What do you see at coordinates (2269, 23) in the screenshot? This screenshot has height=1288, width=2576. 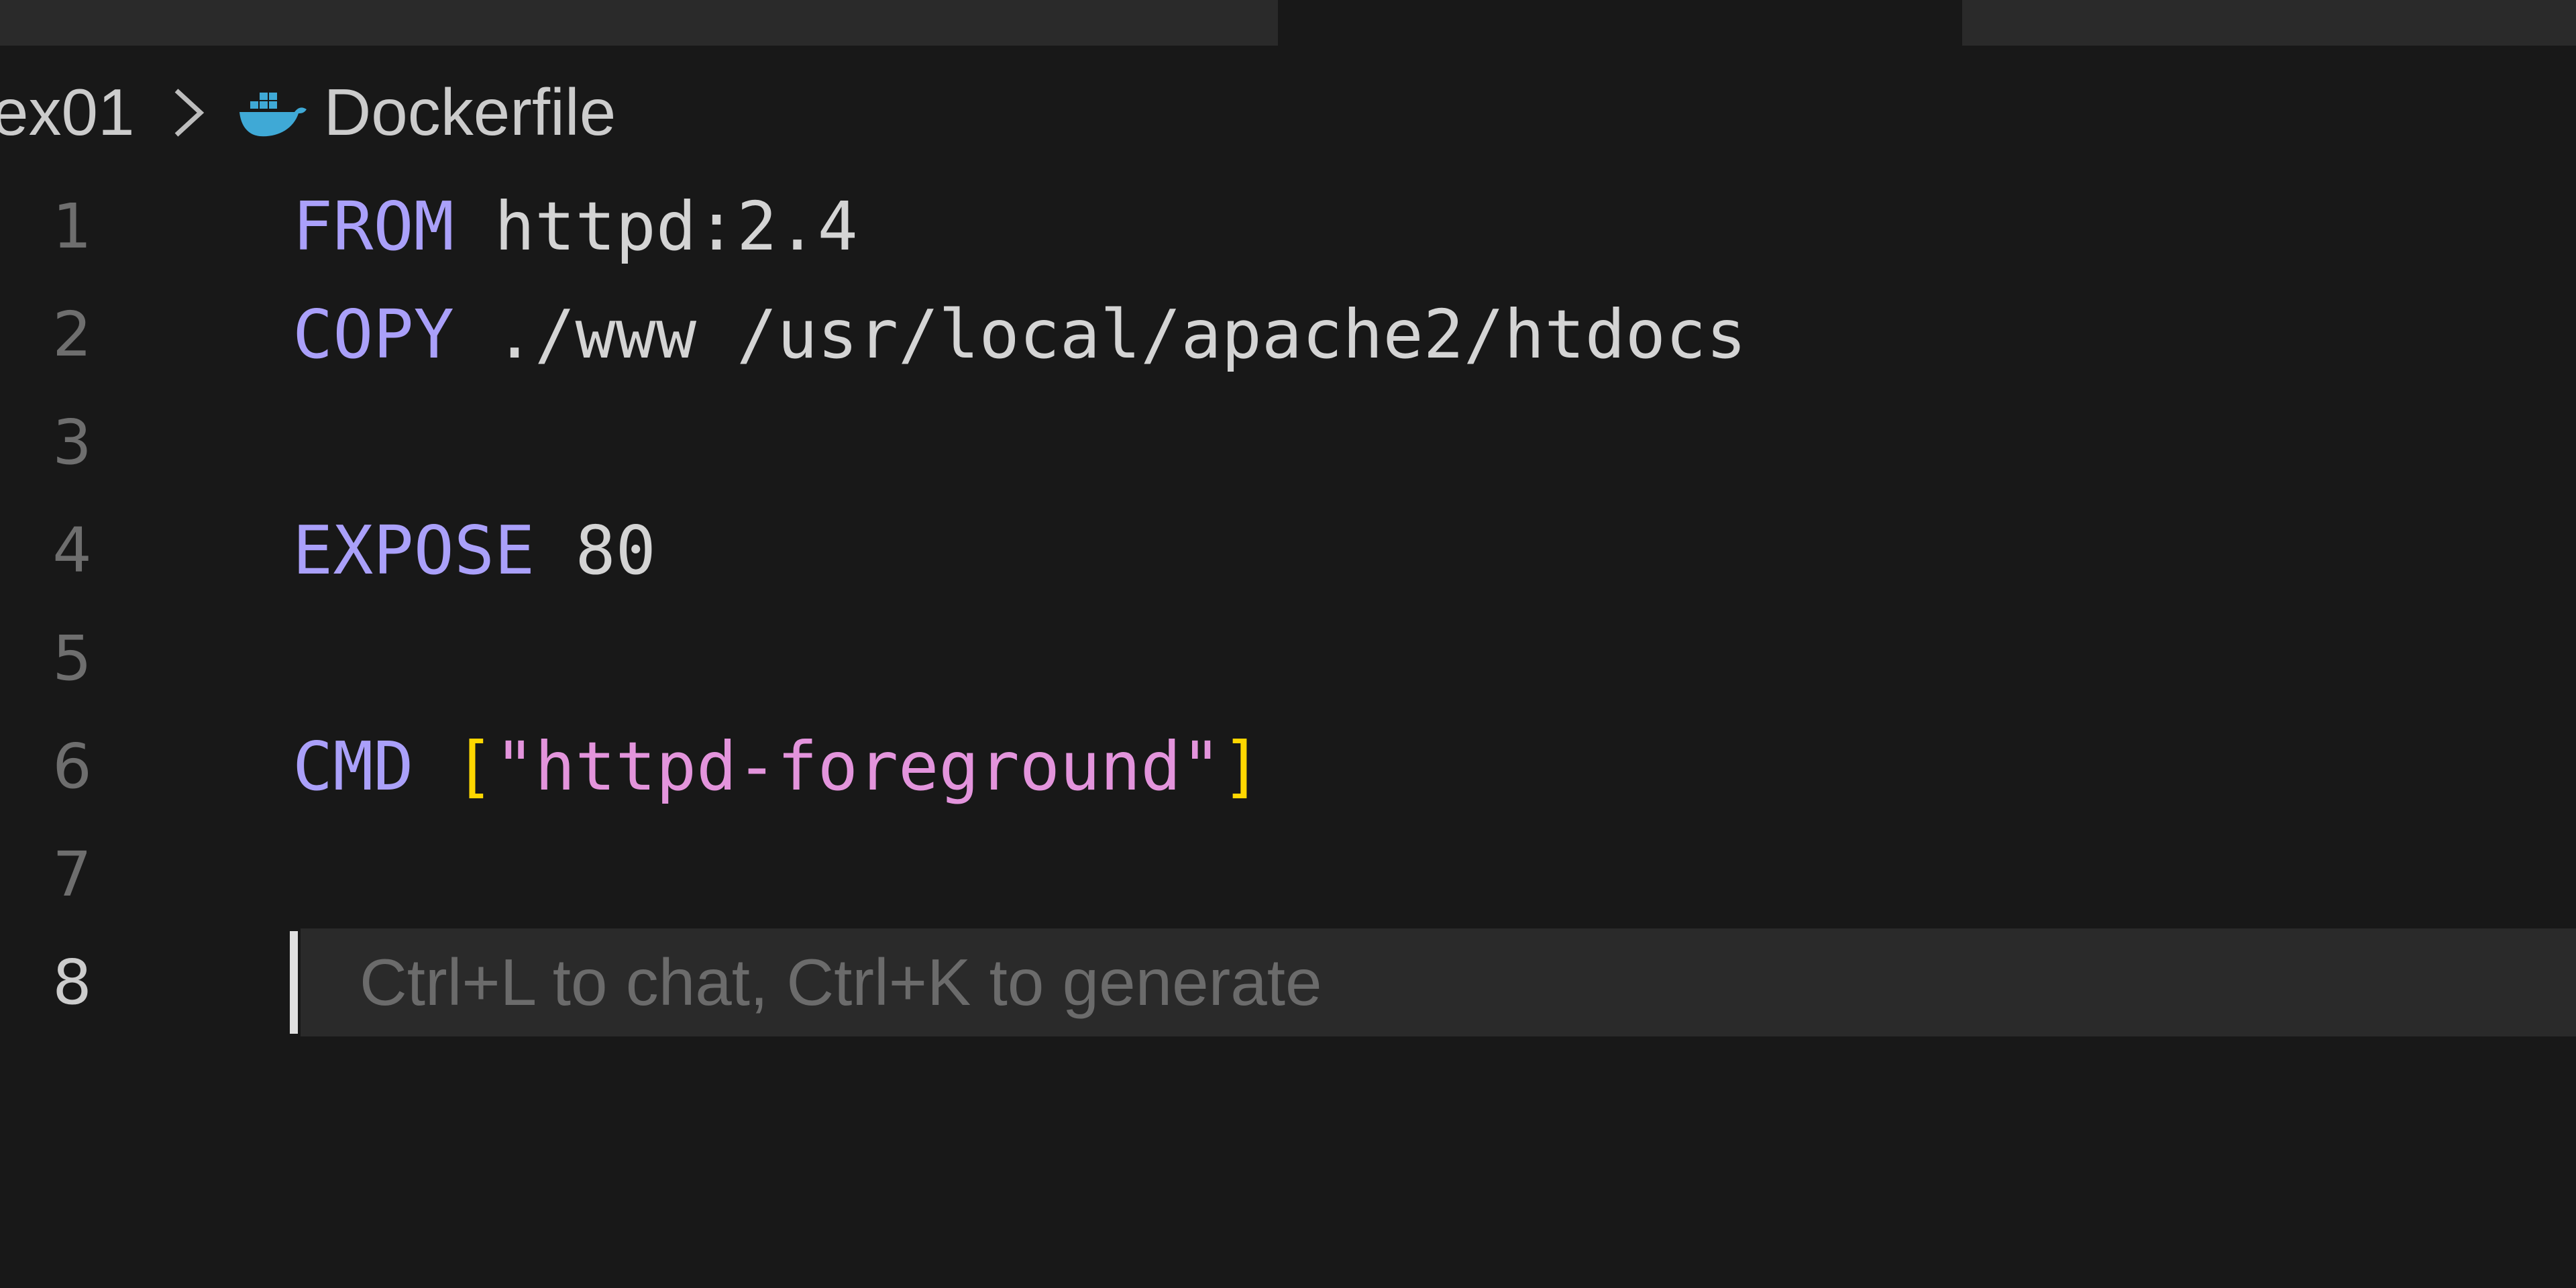 I see `tab-inactive-right` at bounding box center [2269, 23].